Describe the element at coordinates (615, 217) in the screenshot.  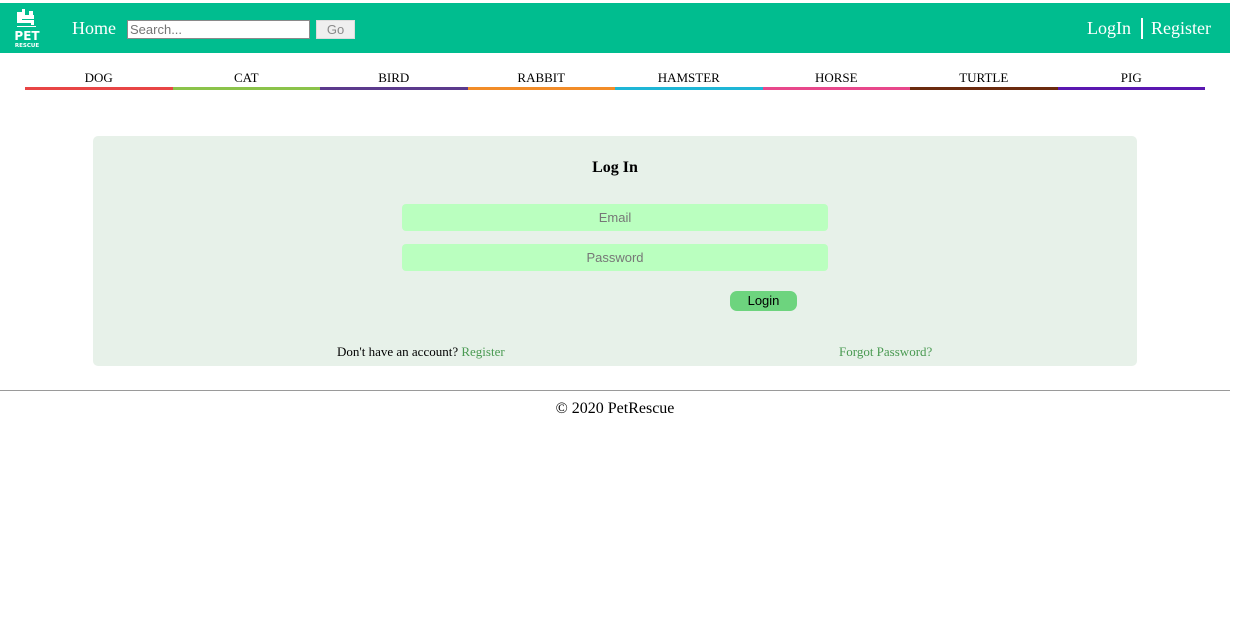
I see `email-field` at that location.